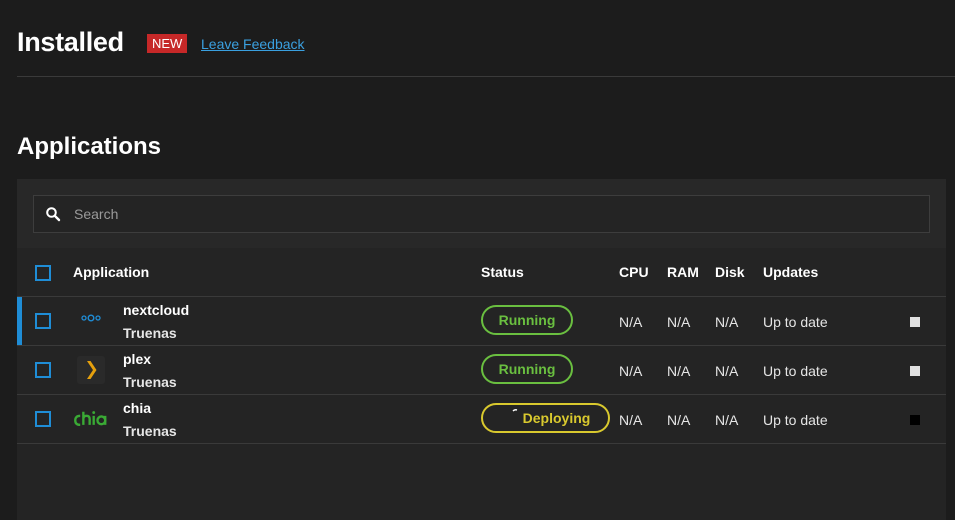 The image size is (955, 520). What do you see at coordinates (156, 310) in the screenshot?
I see `app-name: nextcloud` at bounding box center [156, 310].